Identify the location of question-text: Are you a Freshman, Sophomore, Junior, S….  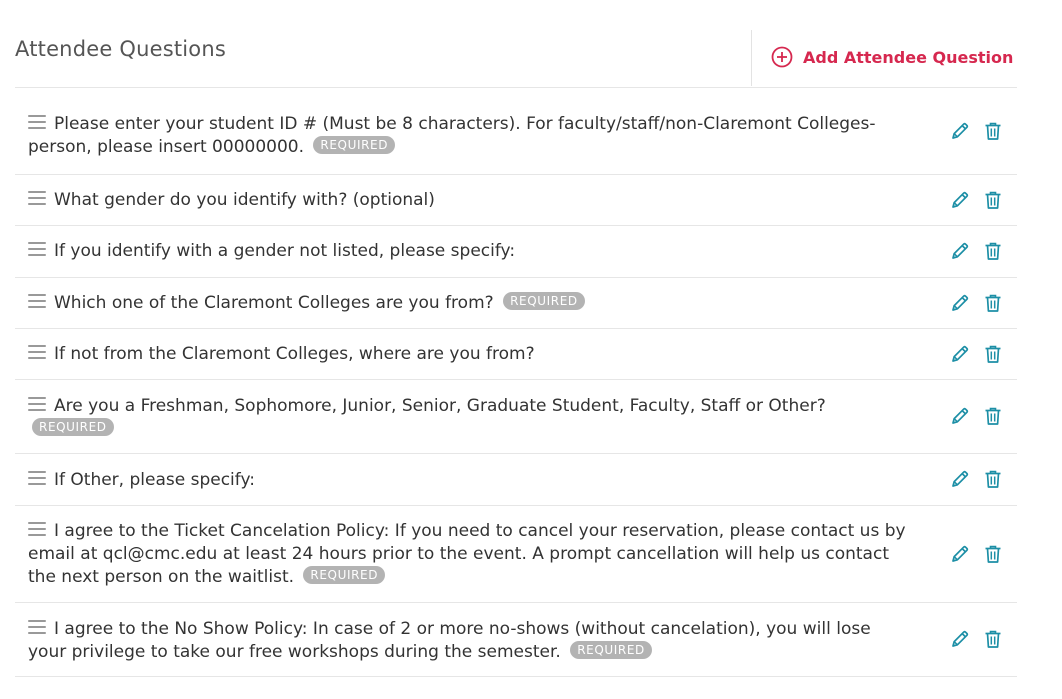
(440, 406).